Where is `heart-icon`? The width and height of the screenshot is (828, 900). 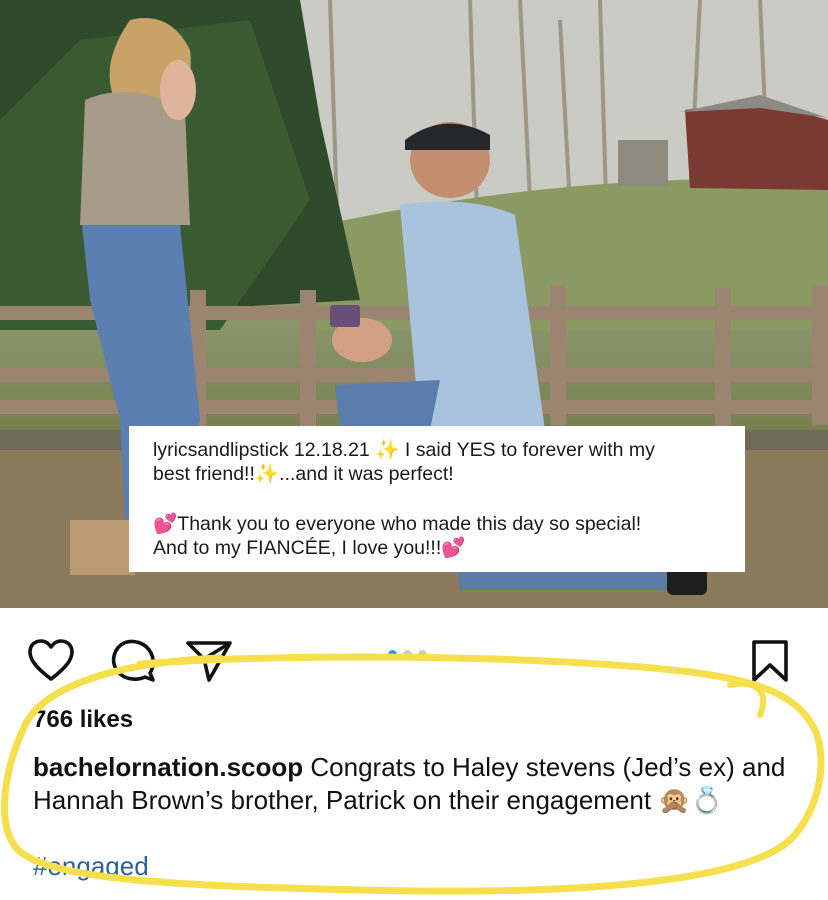 heart-icon is located at coordinates (51, 660).